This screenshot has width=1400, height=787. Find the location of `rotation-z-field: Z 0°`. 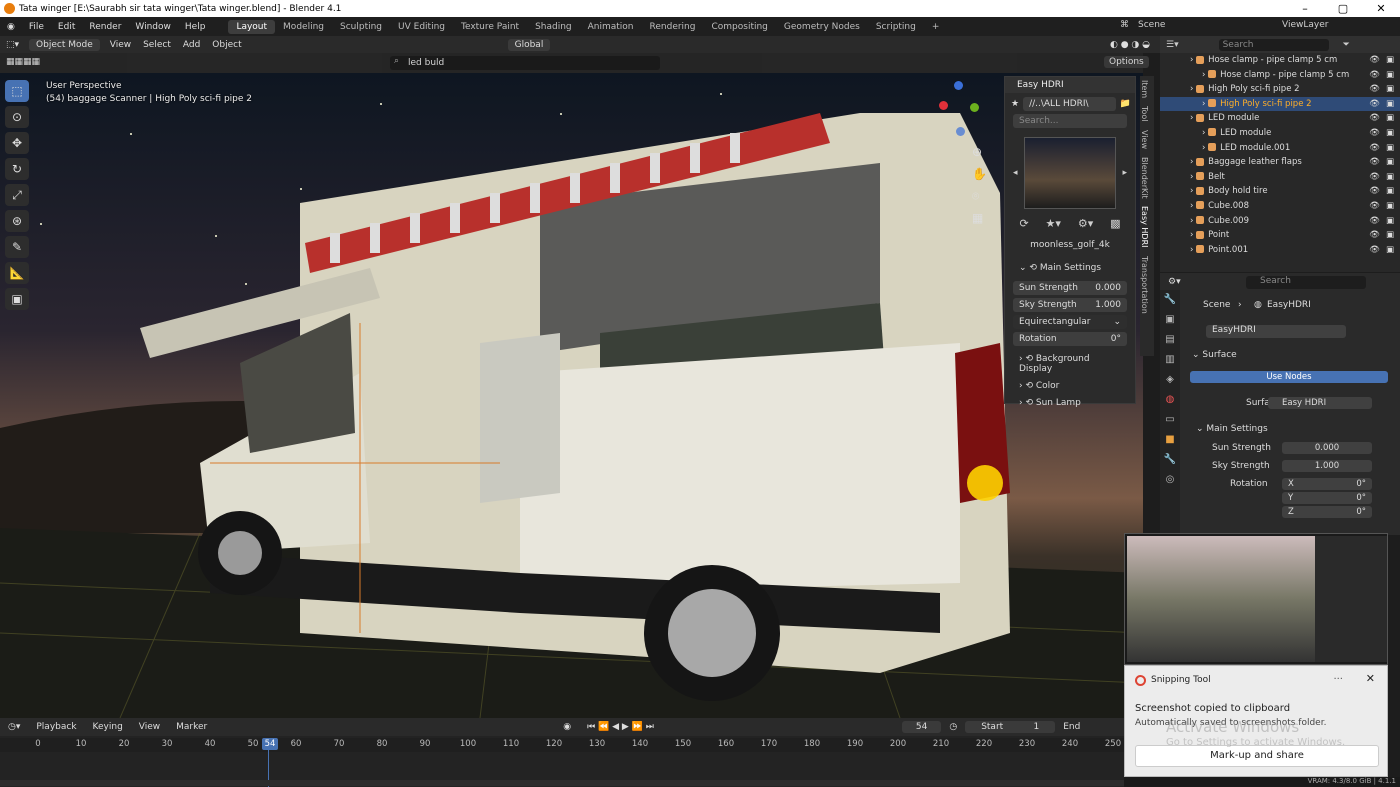

rotation-z-field: Z 0° is located at coordinates (1327, 512).